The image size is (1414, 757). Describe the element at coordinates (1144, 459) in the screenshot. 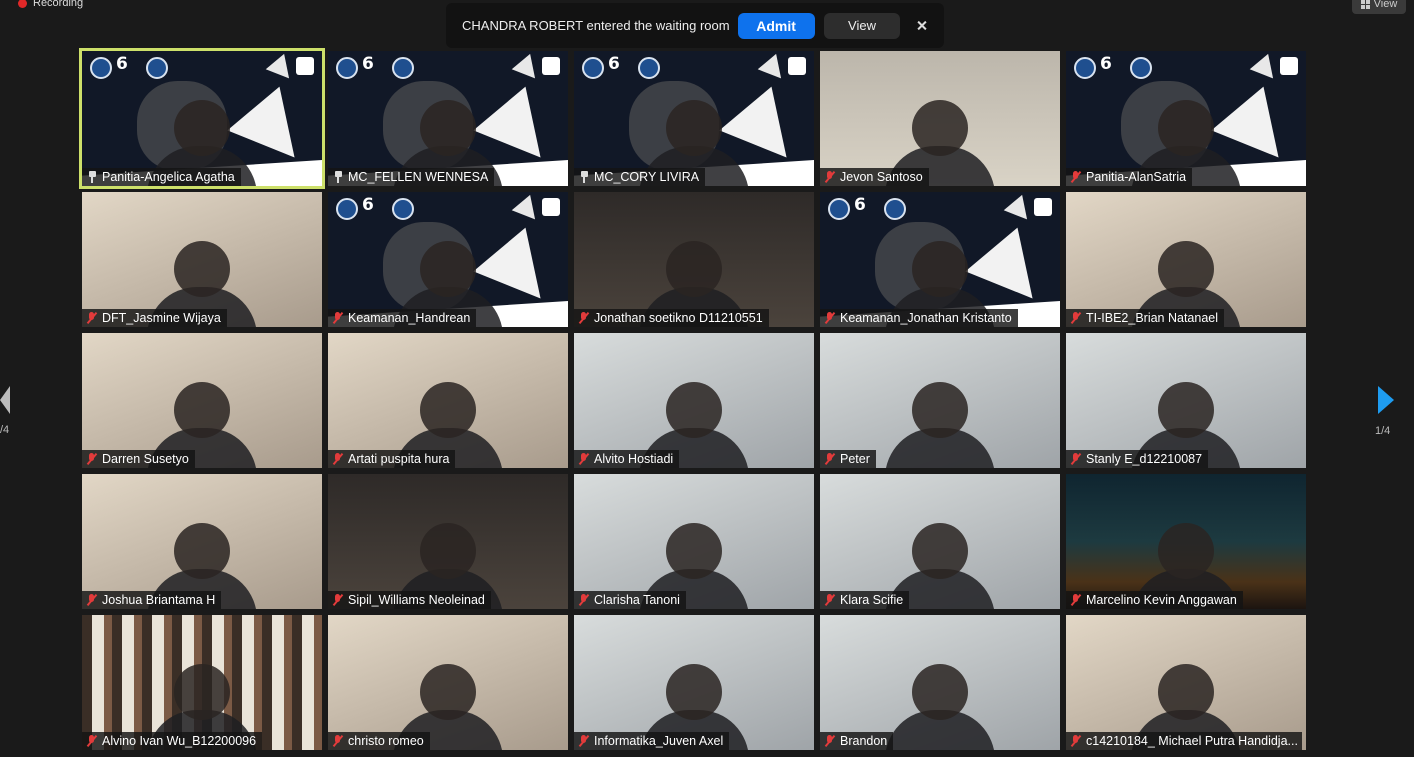

I see `participant-name: Stanly E_d12210087` at that location.